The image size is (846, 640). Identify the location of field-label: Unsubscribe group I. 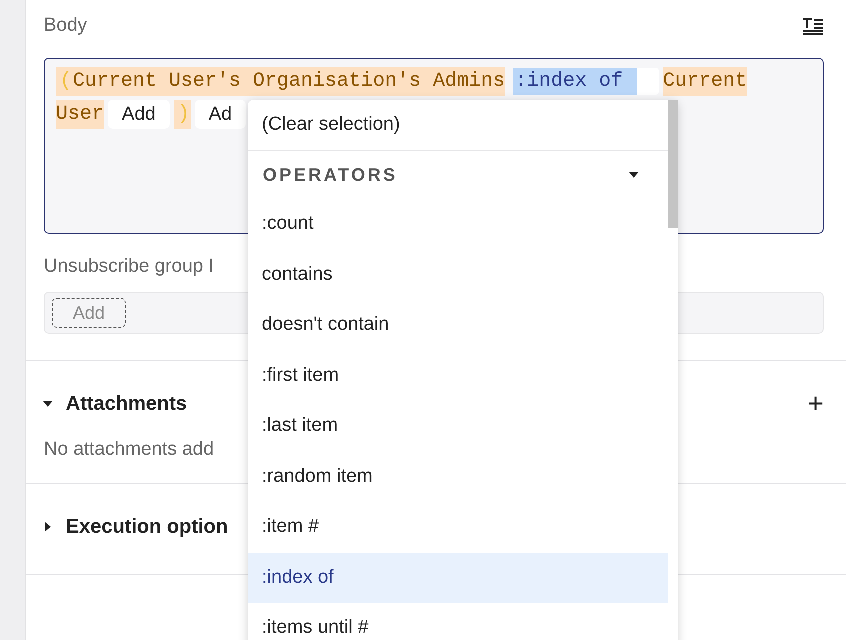
(129, 267).